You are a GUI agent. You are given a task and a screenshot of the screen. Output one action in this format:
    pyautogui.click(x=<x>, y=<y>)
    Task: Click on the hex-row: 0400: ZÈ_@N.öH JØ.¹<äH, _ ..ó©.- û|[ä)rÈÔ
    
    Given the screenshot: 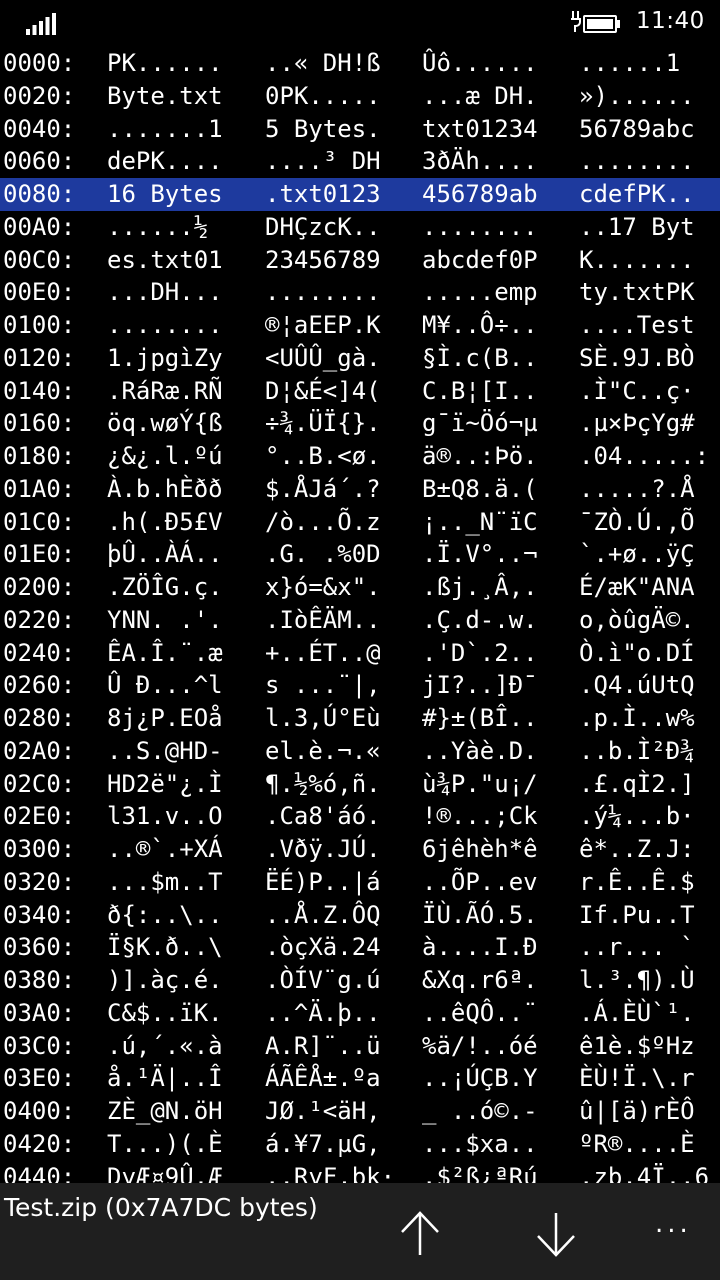 What is the action you would take?
    pyautogui.click(x=360, y=1111)
    